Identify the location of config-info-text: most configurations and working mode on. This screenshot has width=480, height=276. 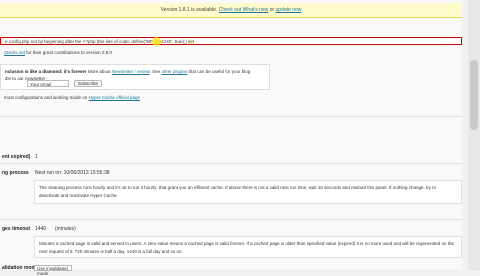
(46, 97).